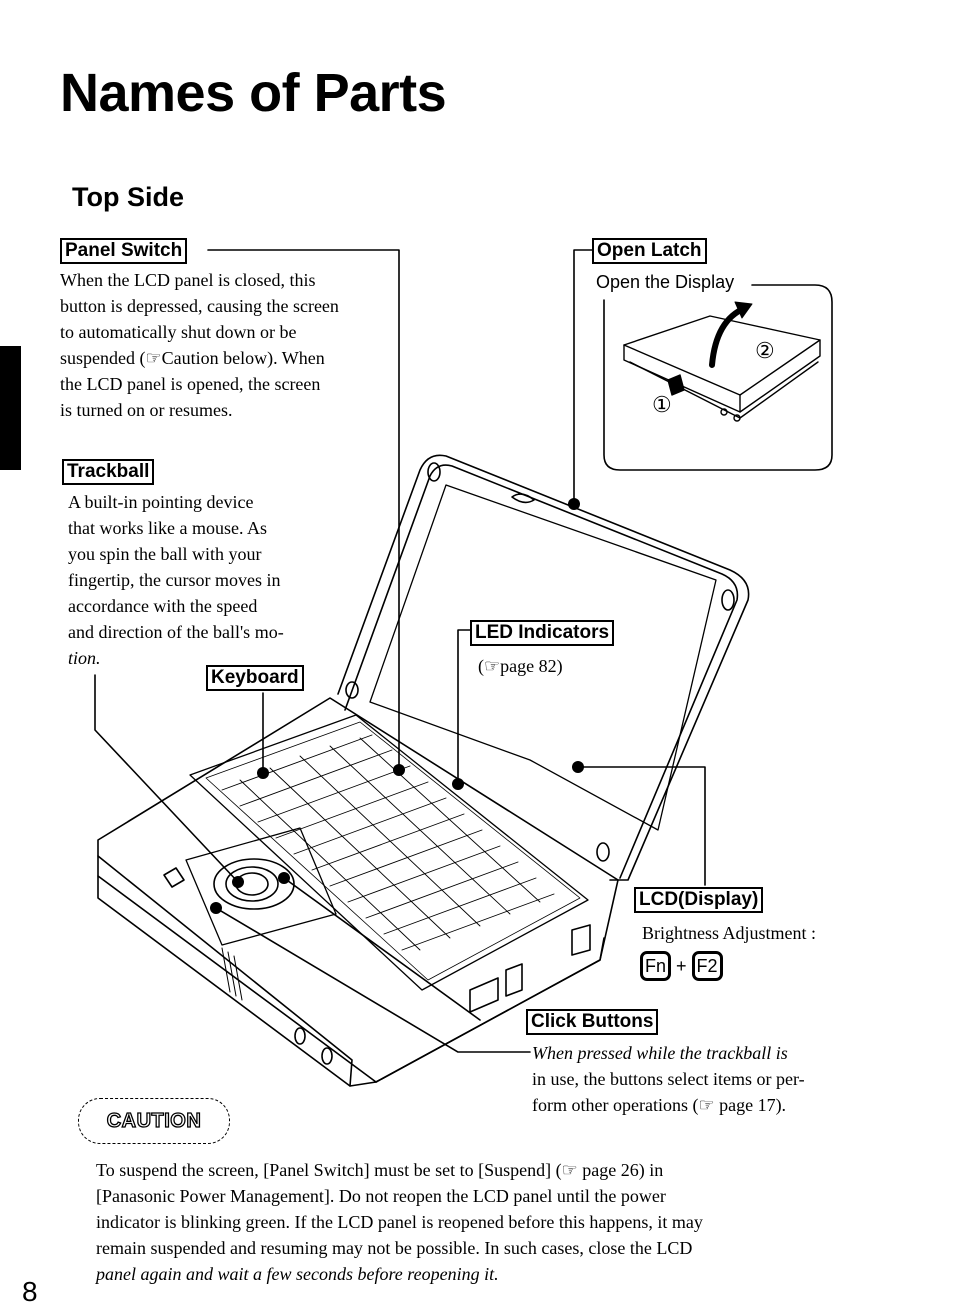 Image resolution: width=954 pixels, height=1315 pixels. What do you see at coordinates (190, 384) in the screenshot?
I see `text-line: the LCD panel is opened, the screen` at bounding box center [190, 384].